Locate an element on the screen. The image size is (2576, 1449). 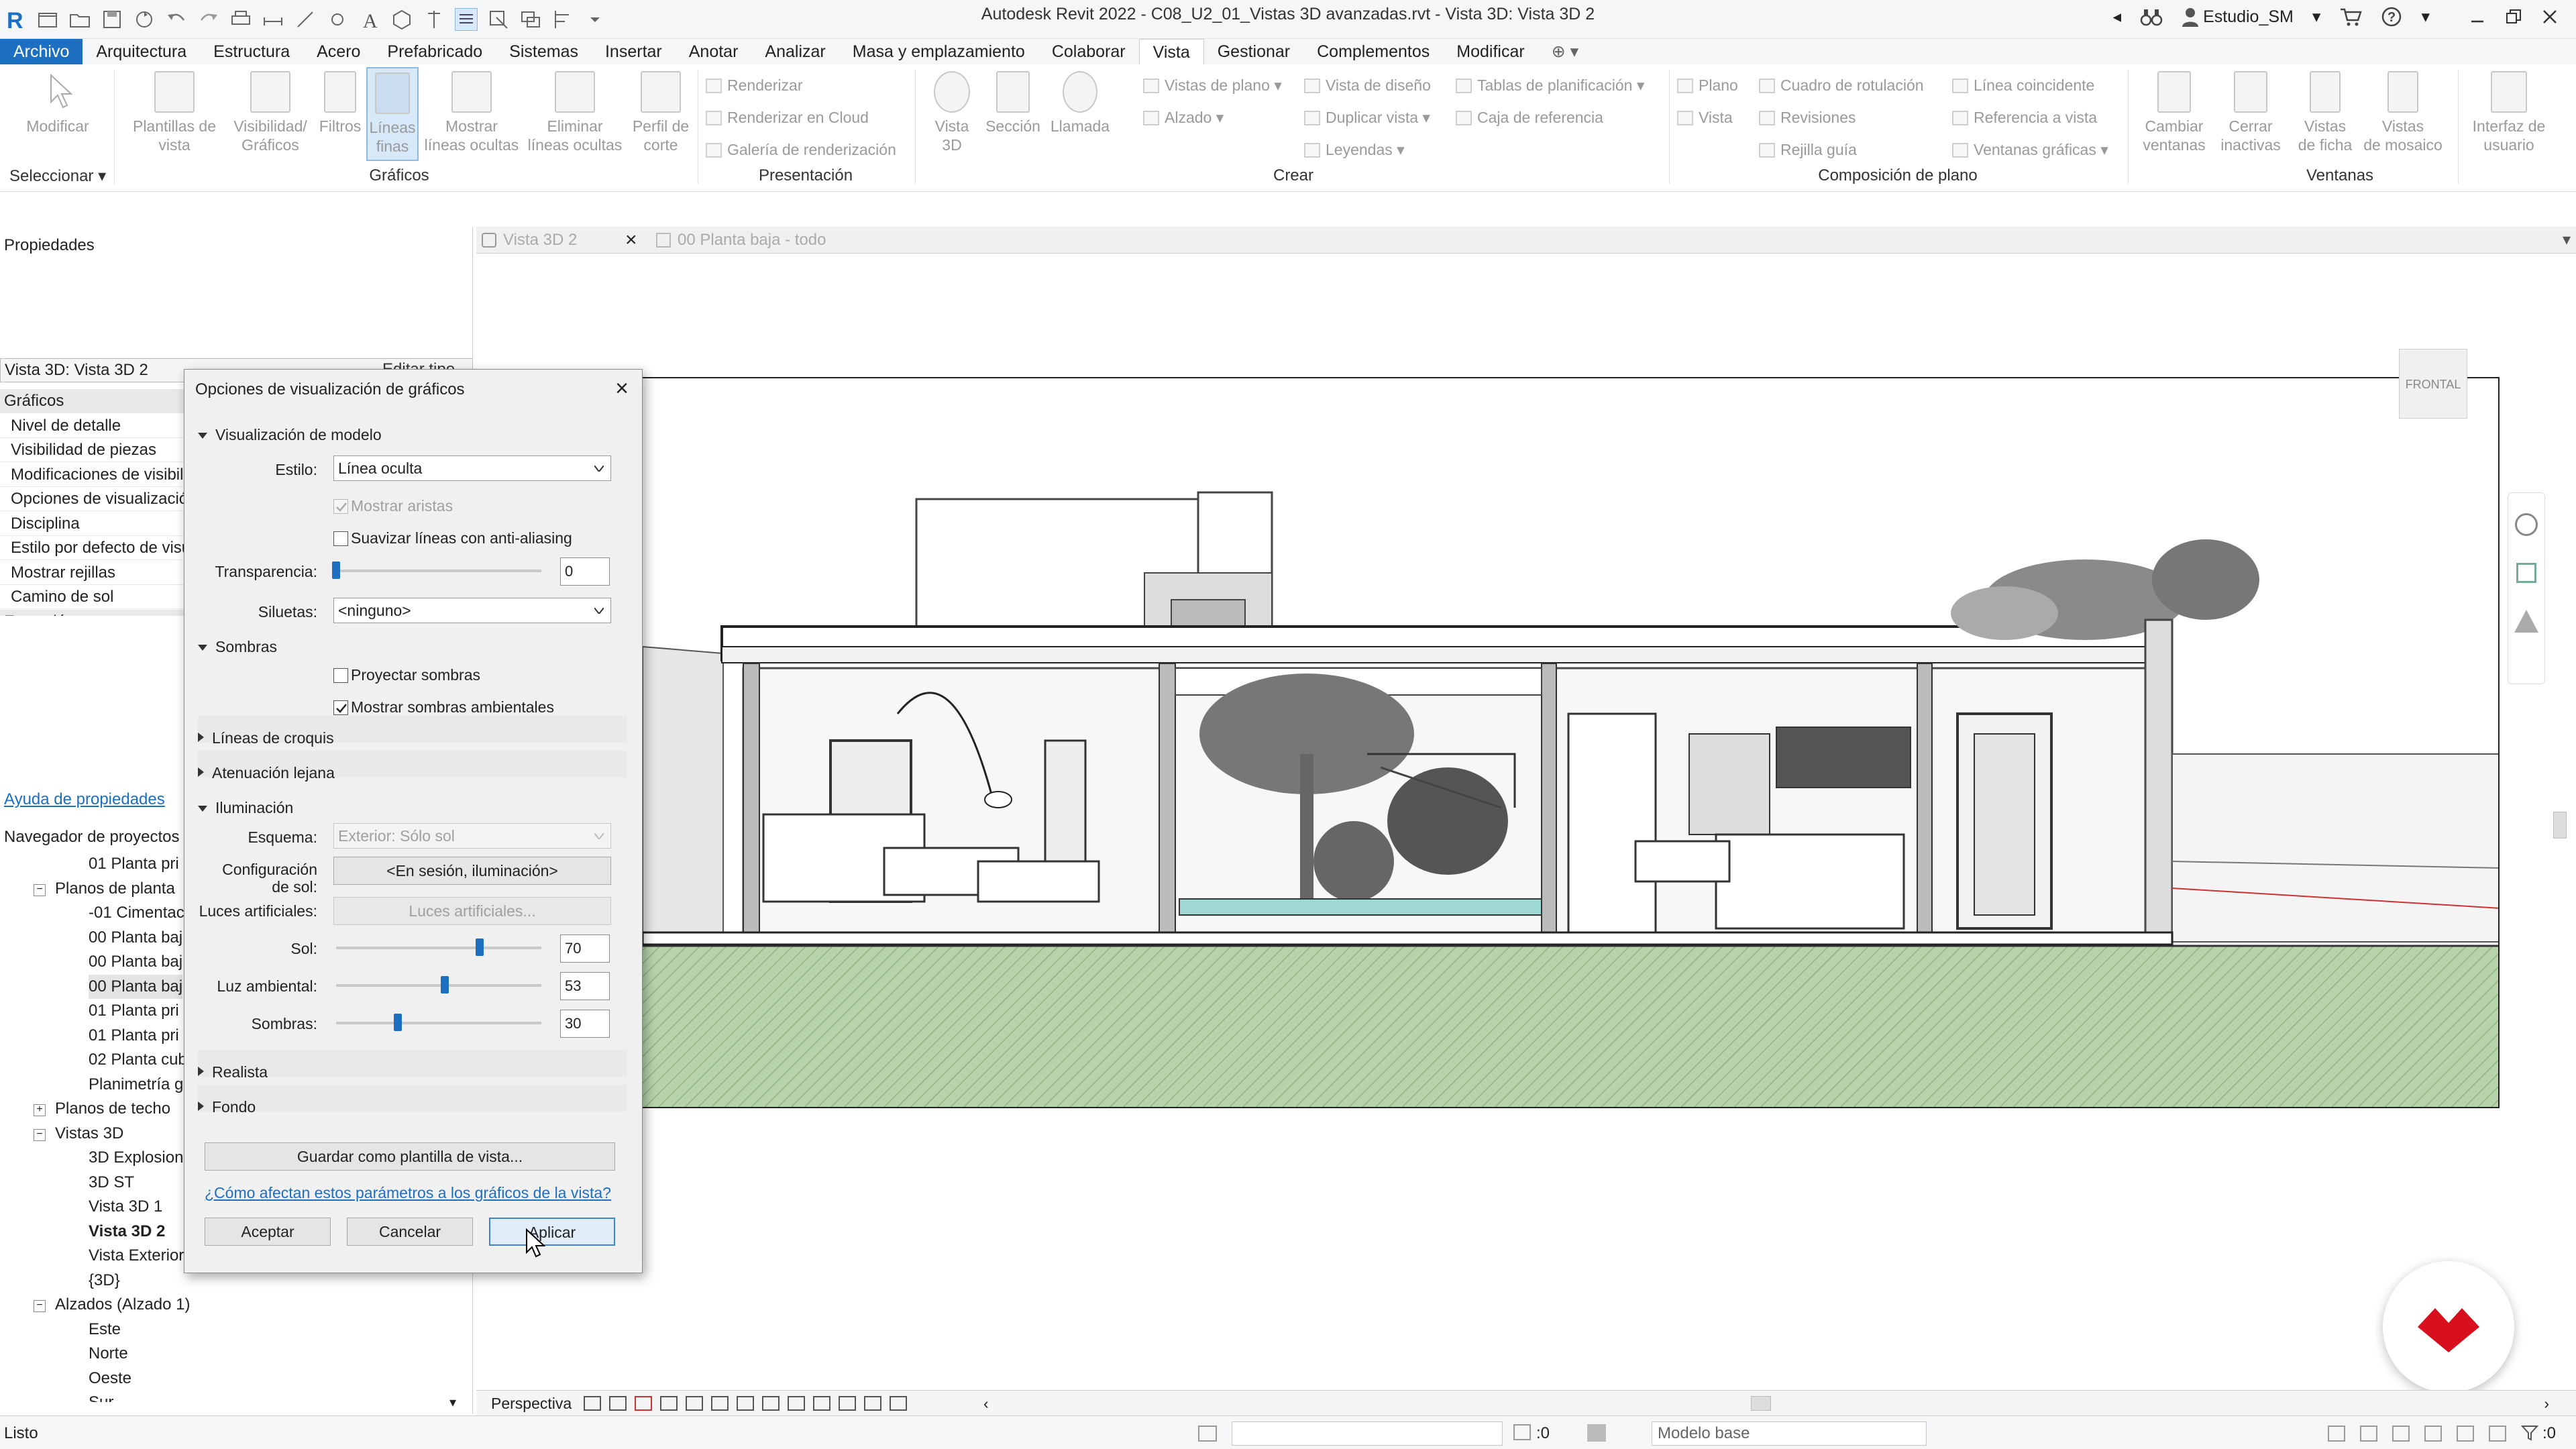
select-pinned-icon is located at coordinates (2401, 1434).